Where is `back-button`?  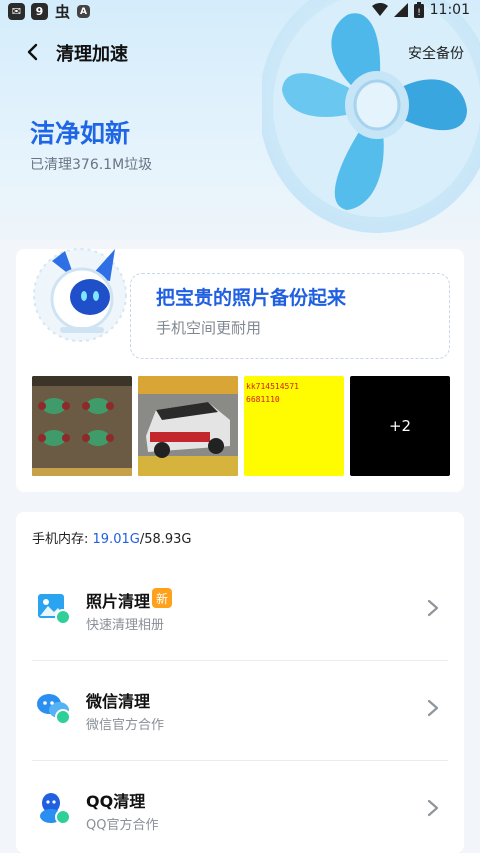 back-button is located at coordinates (32, 52).